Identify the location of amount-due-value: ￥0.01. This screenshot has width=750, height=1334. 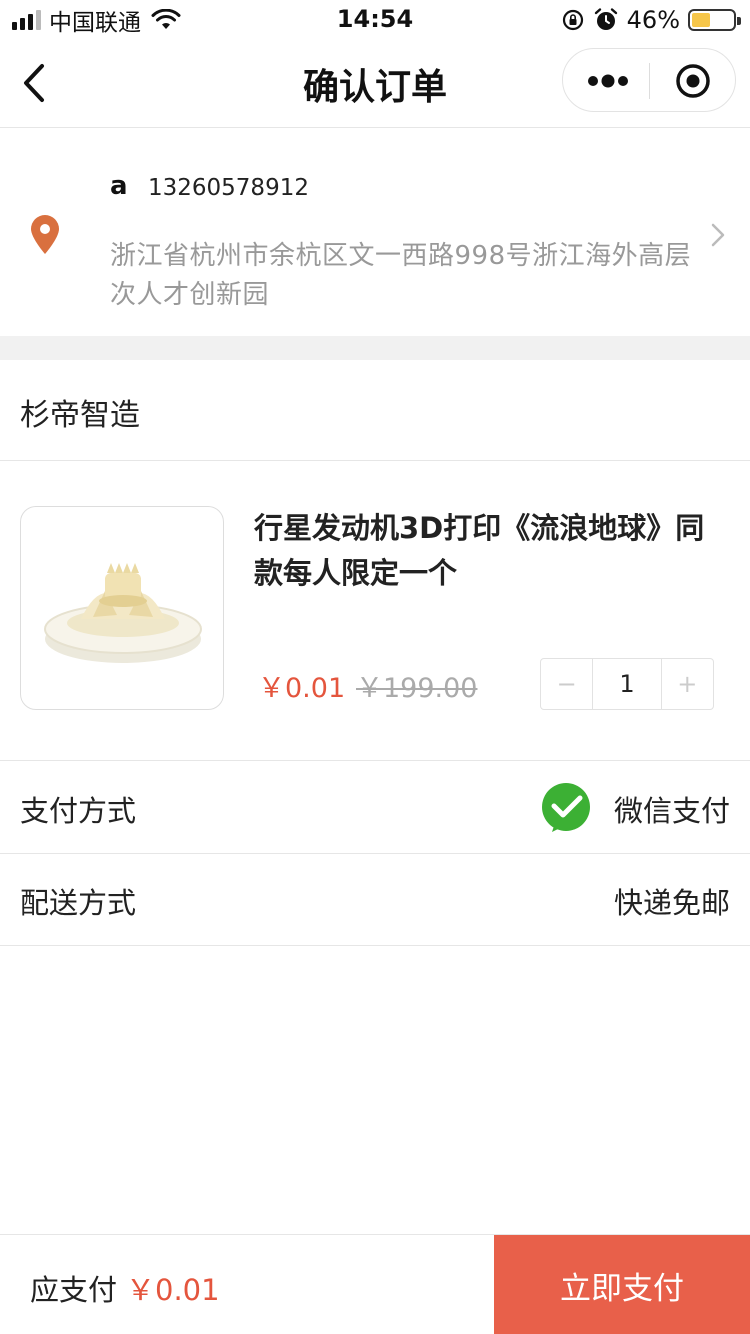
(173, 1290).